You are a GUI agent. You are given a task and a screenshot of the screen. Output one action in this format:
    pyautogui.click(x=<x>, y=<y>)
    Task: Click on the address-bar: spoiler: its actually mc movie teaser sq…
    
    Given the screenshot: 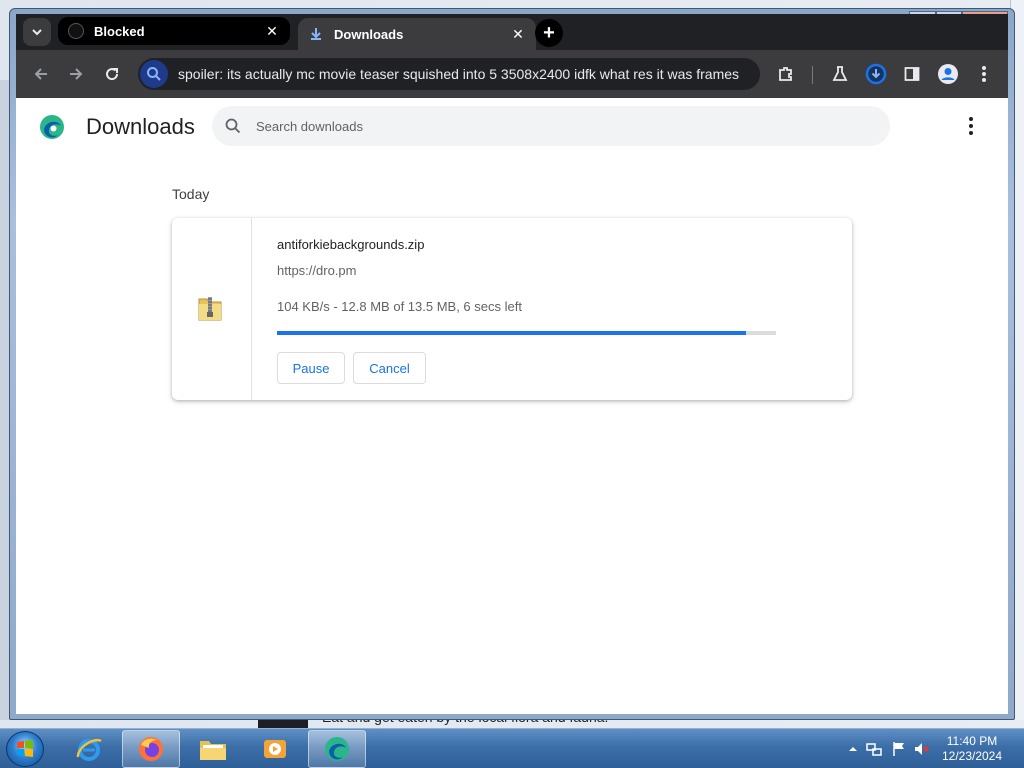 What is the action you would take?
    pyautogui.click(x=449, y=74)
    